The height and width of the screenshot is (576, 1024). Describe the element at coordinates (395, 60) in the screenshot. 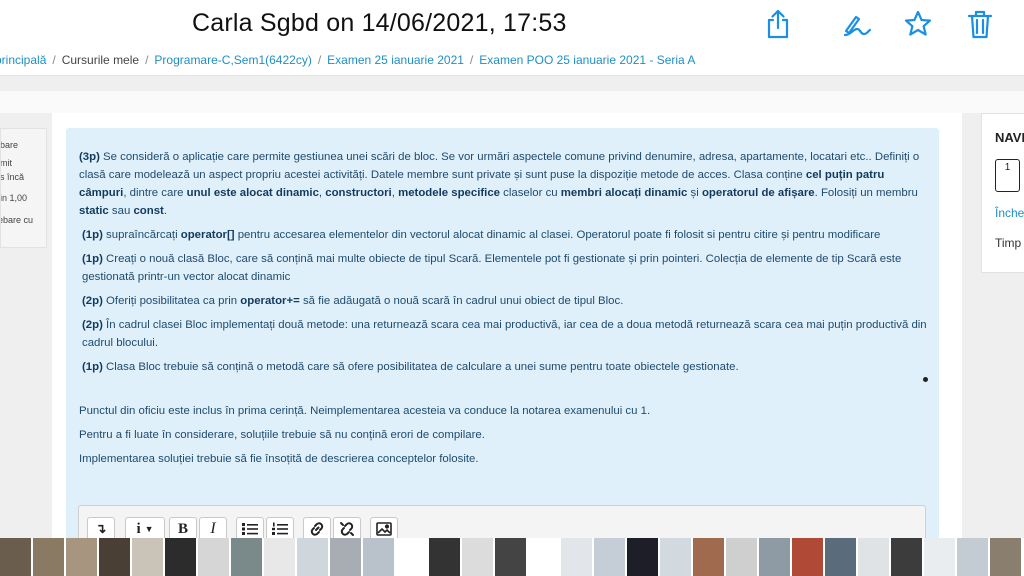

I see `breadcrumb-exam-section: Examen 25 ianuarie 2021` at that location.